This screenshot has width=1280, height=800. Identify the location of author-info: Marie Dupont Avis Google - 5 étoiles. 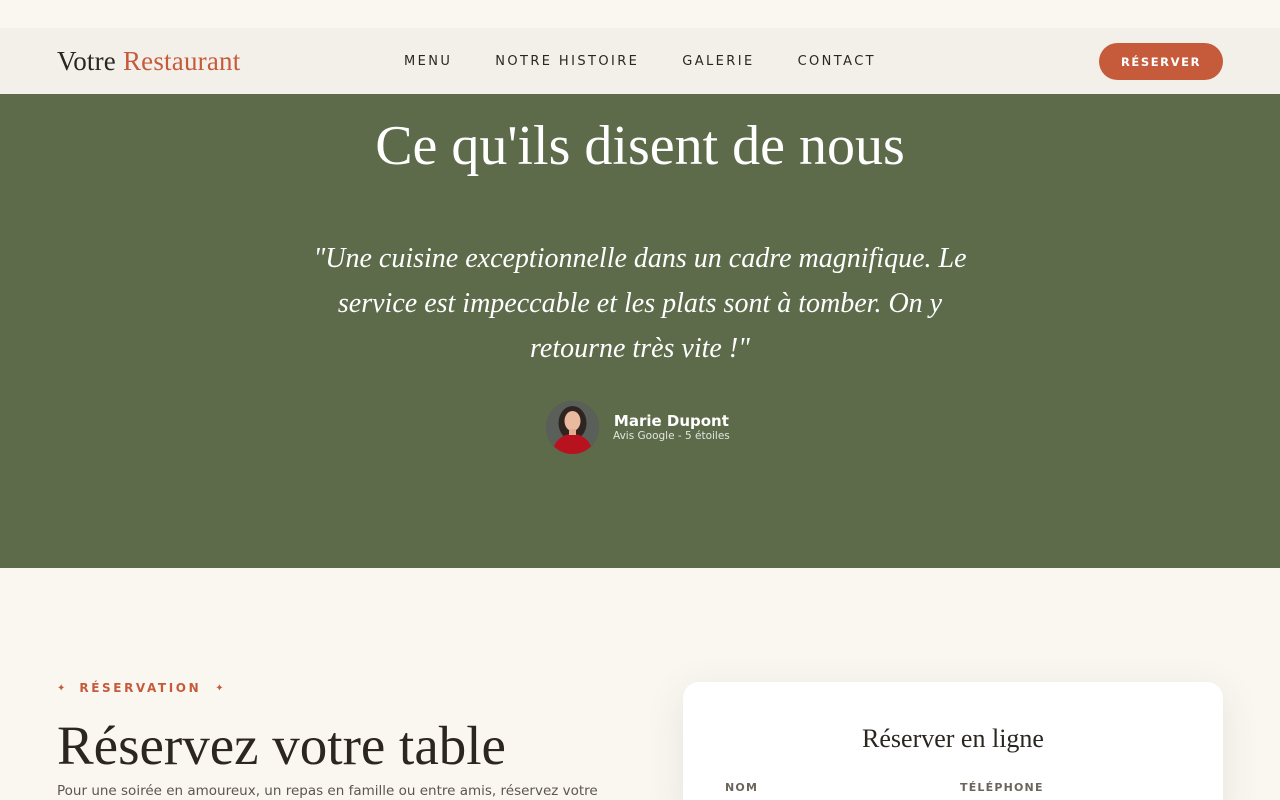
(671, 427).